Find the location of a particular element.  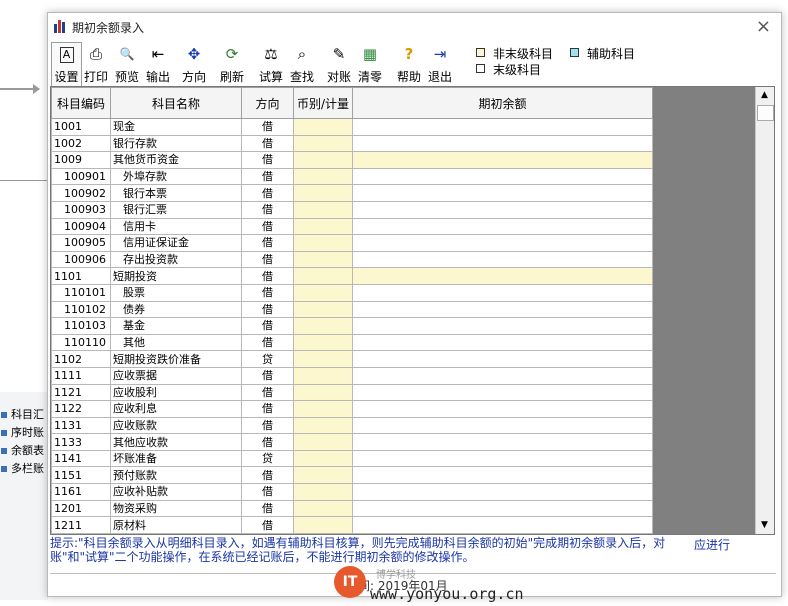

table-row: 110110 其他借 is located at coordinates (352, 342).